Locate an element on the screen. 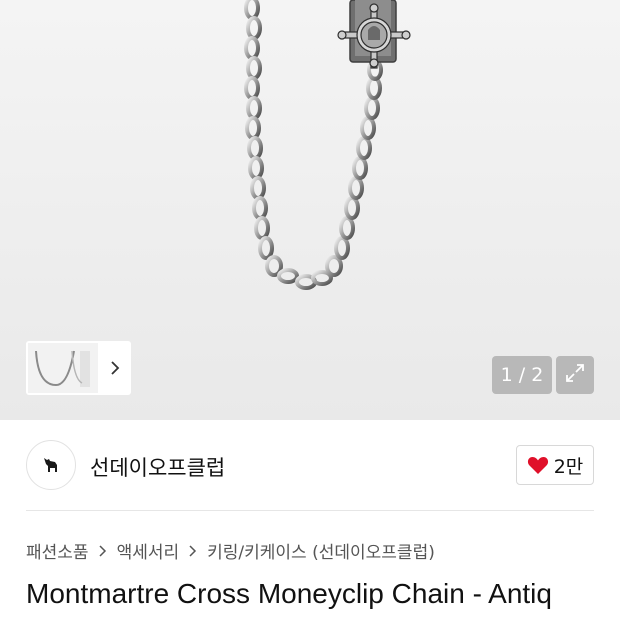  brand-name: 선데이오프클럽 is located at coordinates (157, 467).